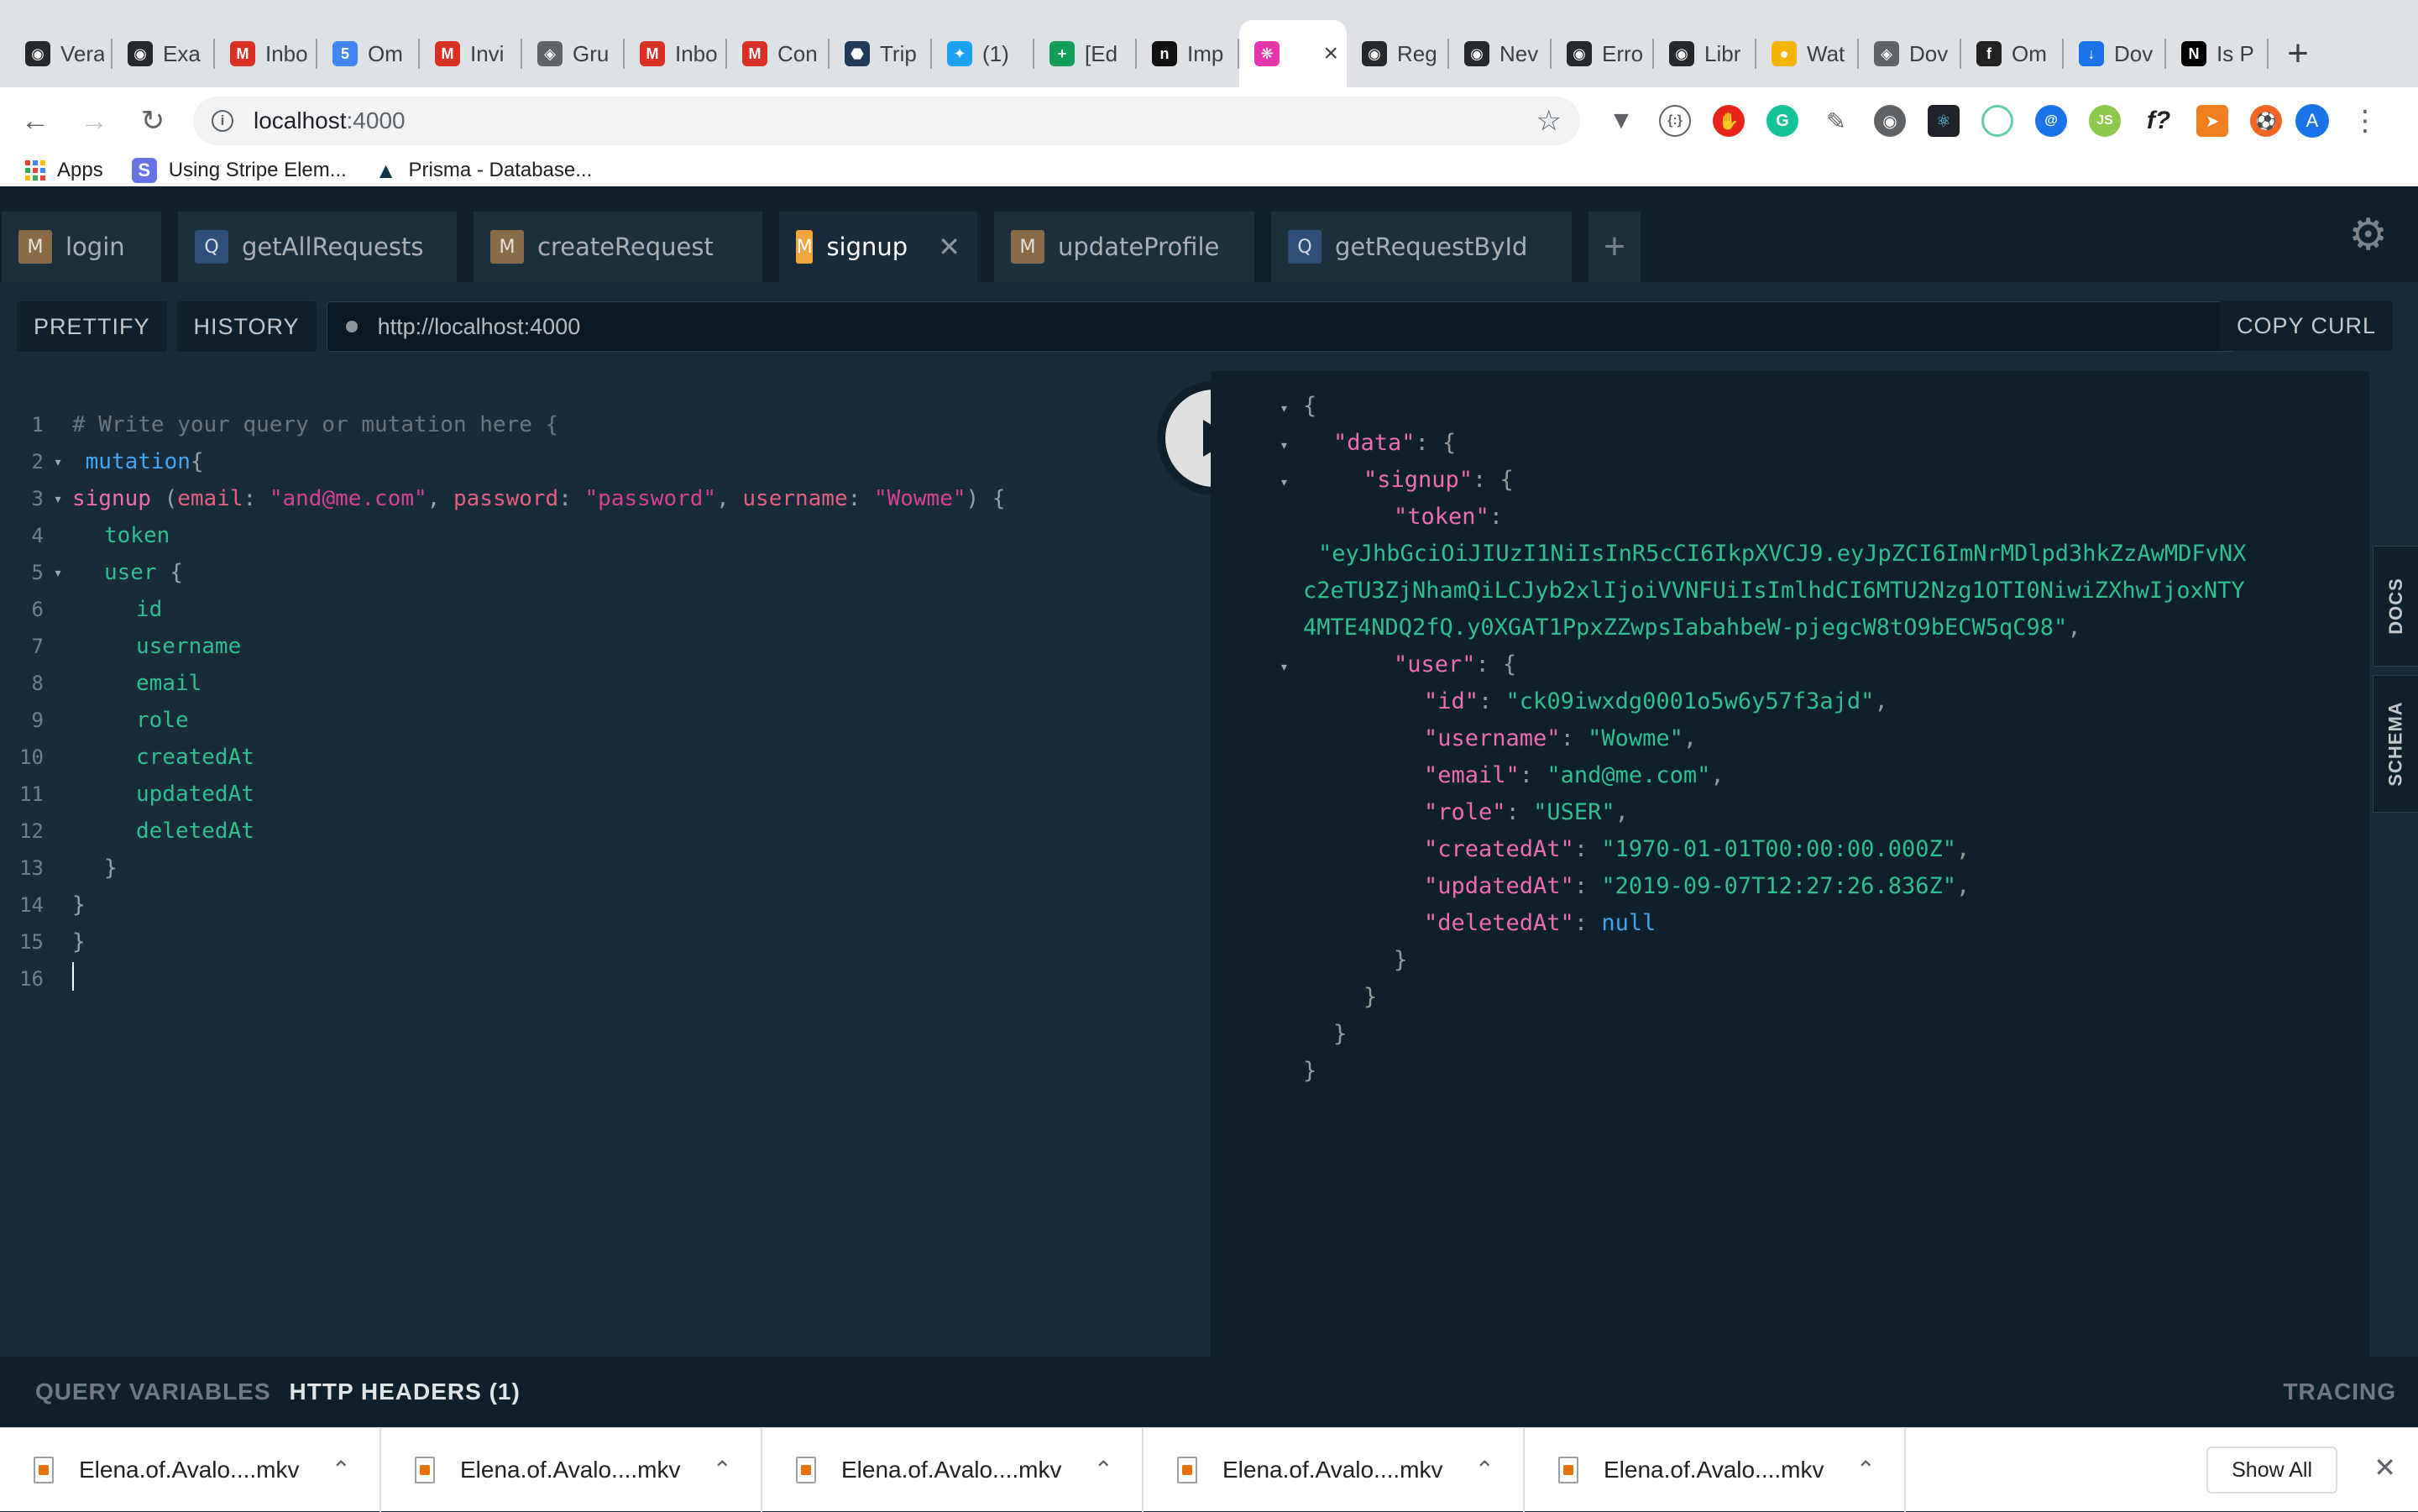 This screenshot has height=1512, width=2418. What do you see at coordinates (368, 53) in the screenshot?
I see `browser-tab: 5 Om` at bounding box center [368, 53].